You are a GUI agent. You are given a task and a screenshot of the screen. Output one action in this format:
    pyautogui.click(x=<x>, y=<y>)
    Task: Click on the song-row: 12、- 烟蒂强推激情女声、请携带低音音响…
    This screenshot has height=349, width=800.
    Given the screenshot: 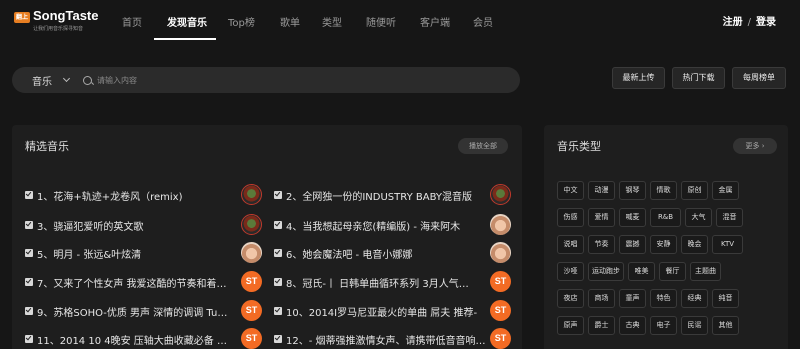 What is the action you would take?
    pyautogui.click(x=380, y=338)
    